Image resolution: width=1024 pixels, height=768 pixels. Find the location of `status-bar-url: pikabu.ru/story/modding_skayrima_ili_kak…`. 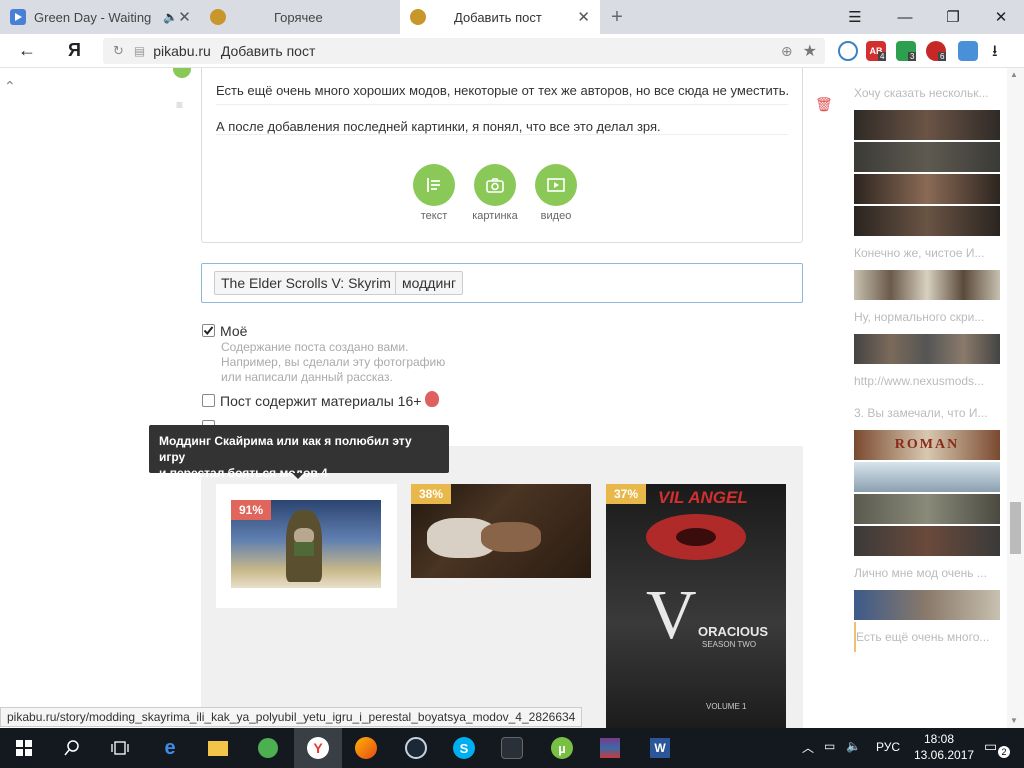

status-bar-url: pikabu.ru/story/modding_skayrima_ili_kak… is located at coordinates (291, 717).